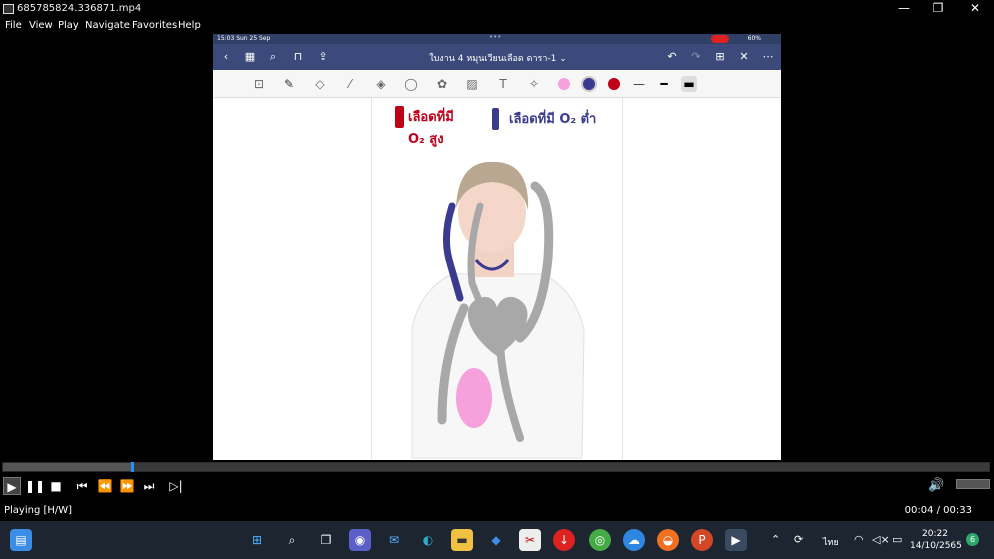  What do you see at coordinates (133, 467) in the screenshot?
I see `seek-bar-handle` at bounding box center [133, 467].